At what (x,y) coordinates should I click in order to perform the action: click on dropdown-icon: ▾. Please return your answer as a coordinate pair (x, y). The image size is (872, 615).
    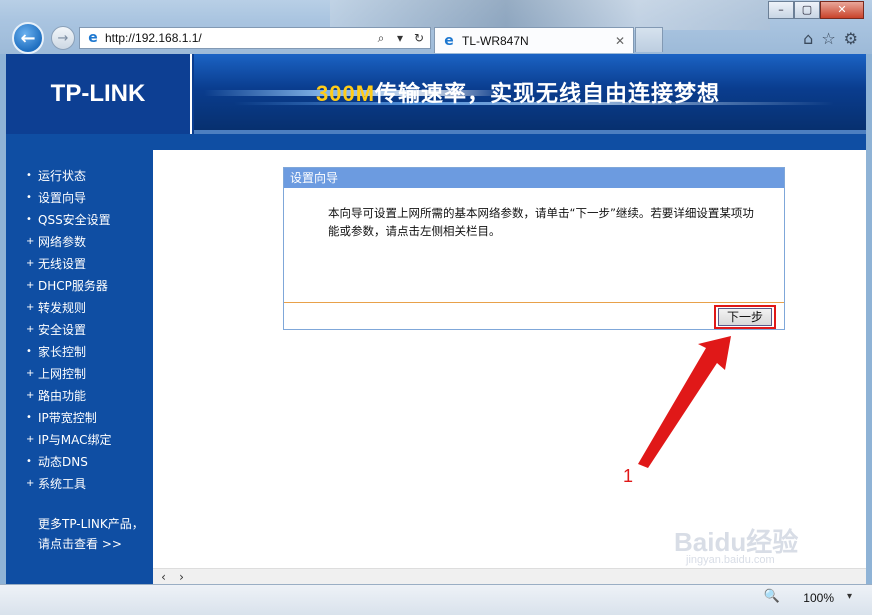
    Looking at the image, I should click on (400, 38).